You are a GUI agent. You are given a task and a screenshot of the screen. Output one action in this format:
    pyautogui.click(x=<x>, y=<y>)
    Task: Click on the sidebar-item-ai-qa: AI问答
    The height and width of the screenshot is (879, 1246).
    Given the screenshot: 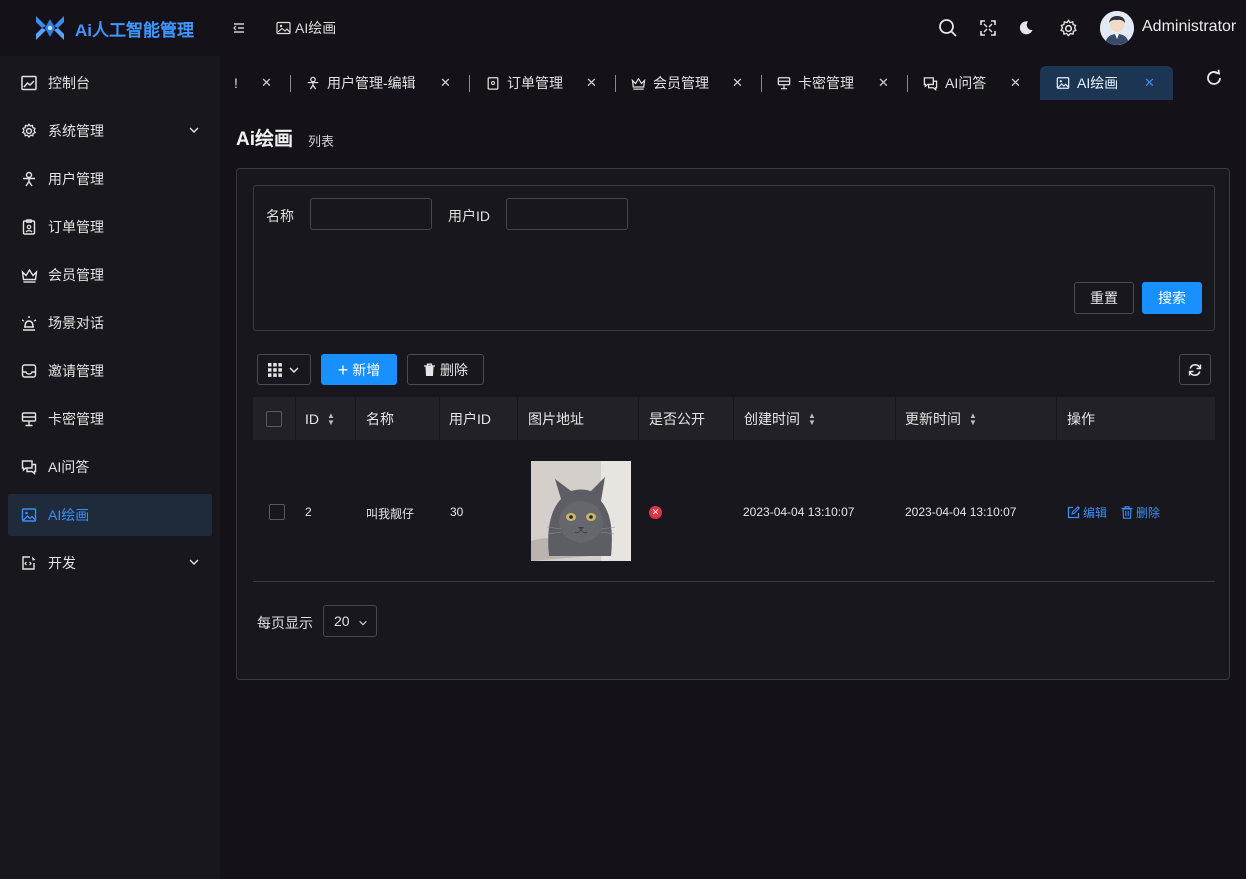 What is the action you would take?
    pyautogui.click(x=110, y=467)
    